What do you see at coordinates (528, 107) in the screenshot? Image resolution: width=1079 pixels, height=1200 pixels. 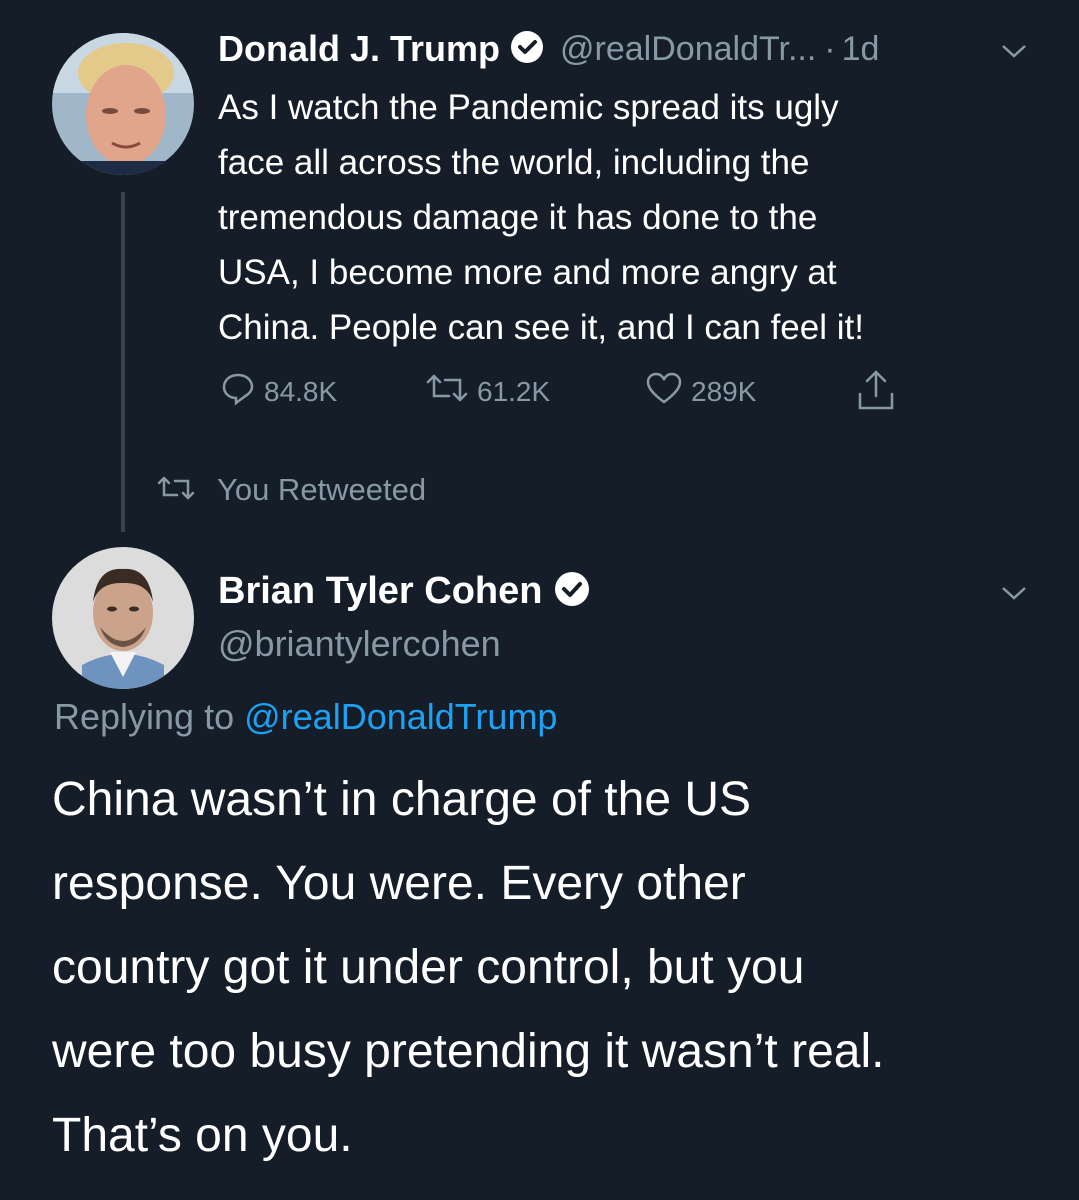 I see `tweet-text-line: As I watch the Pandemic spread its ugly` at bounding box center [528, 107].